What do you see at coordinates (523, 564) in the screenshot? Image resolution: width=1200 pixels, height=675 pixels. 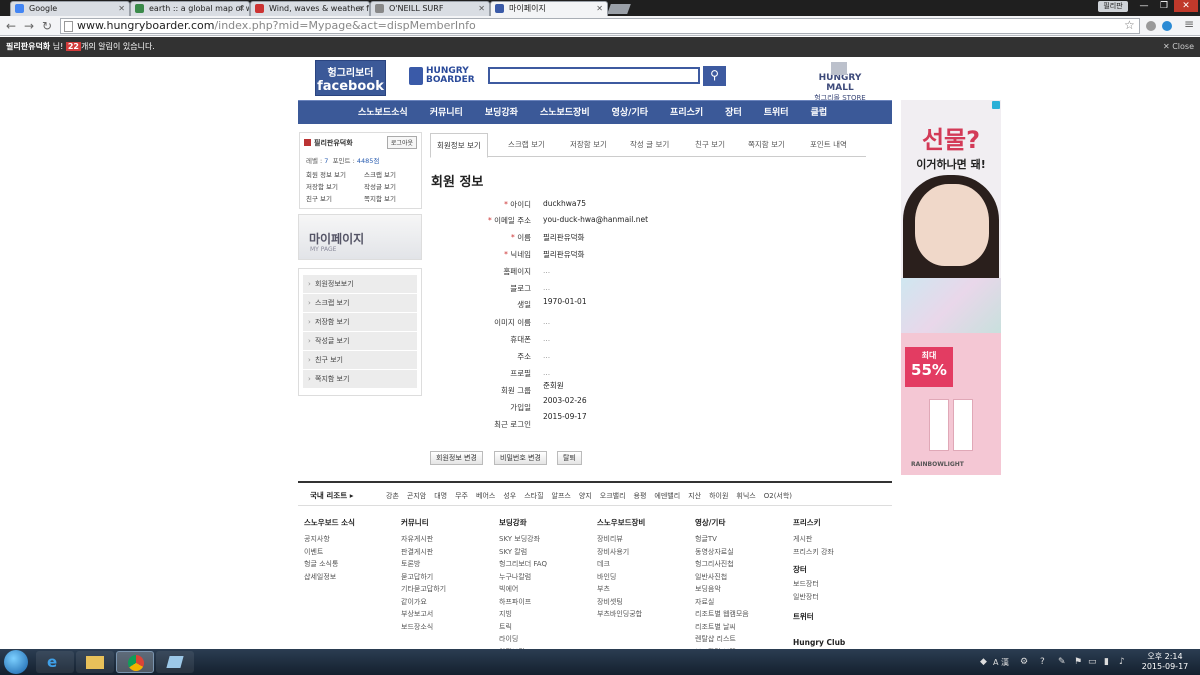 I see `footer-link: 헝그리보더 FAQ` at bounding box center [523, 564].